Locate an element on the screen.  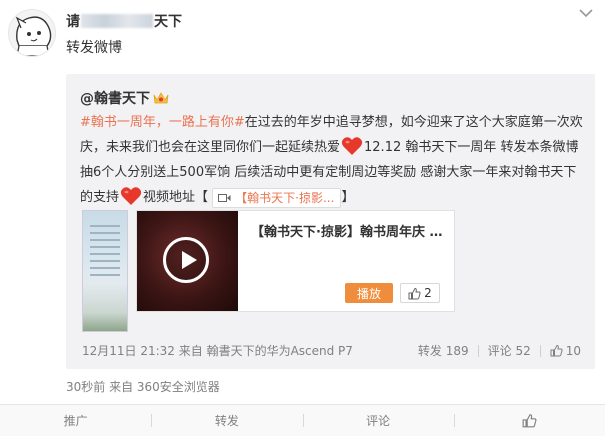
video-card: 【翰书天下·掠影】翰书周年庆 by：... 播放 2 is located at coordinates (295, 261).